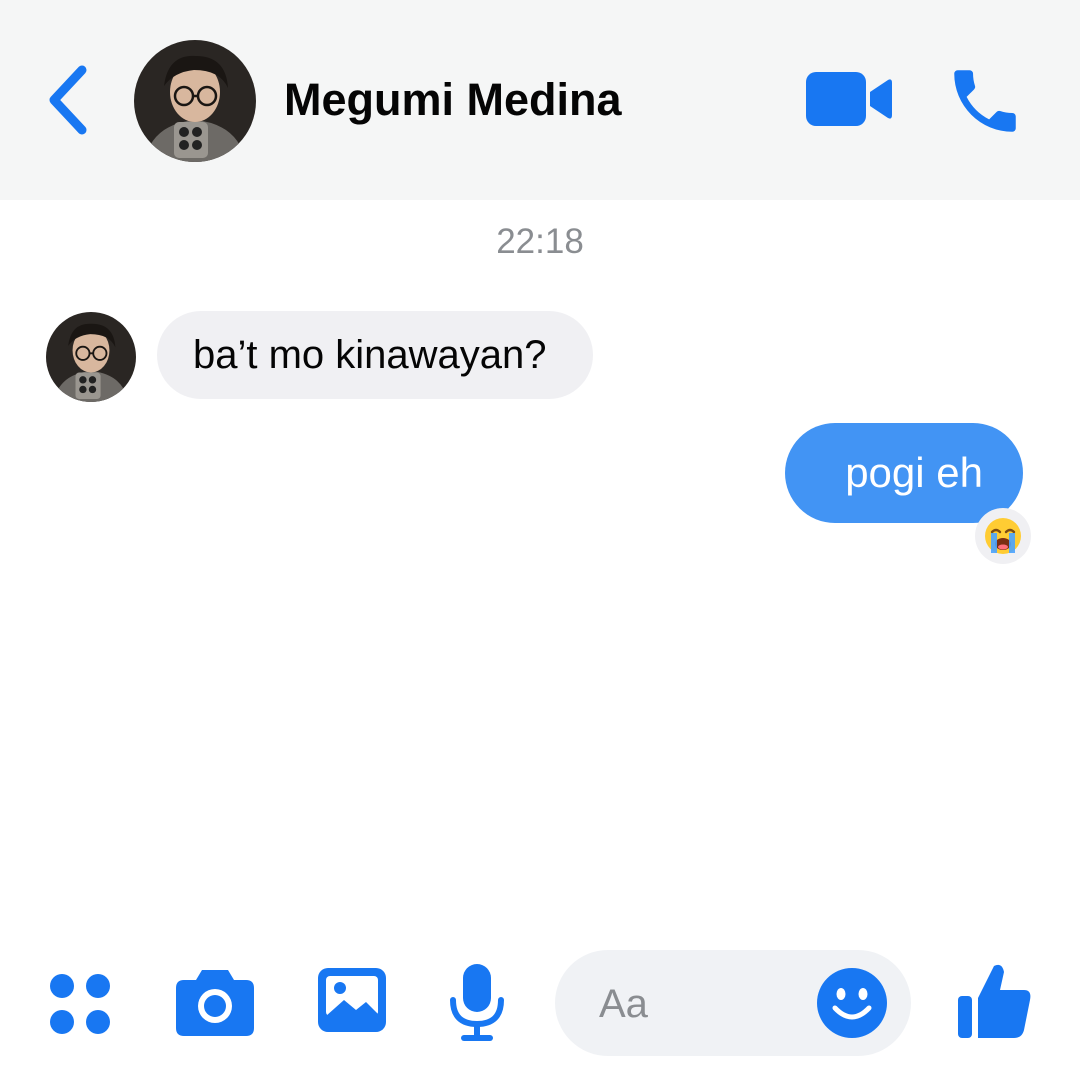  I want to click on message-input, so click(699, 1004).